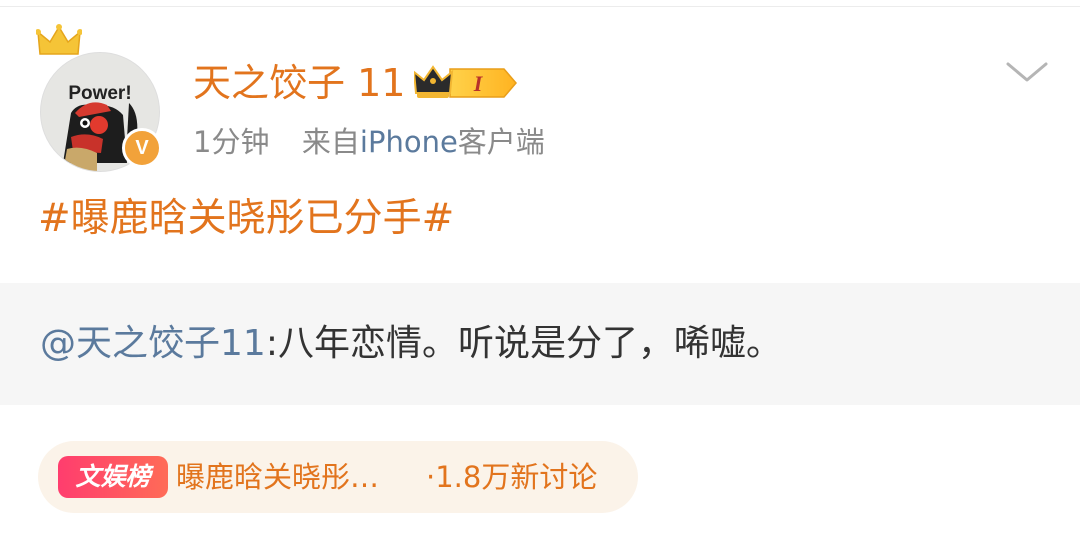  I want to click on hot-search-card: 文娱榜 曝鹿晗关晓彤… ·1.8万新讨论, so click(338, 477).